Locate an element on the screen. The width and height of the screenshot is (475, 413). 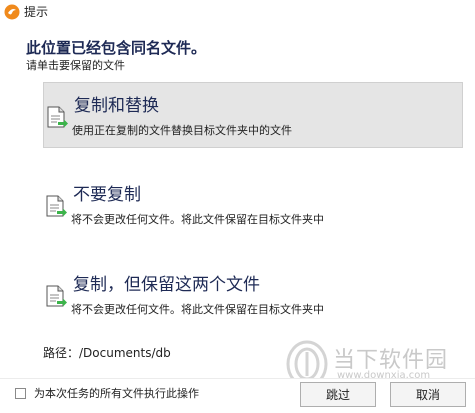
dialog-subheading: 请单击要保留的文件 is located at coordinates (75, 65).